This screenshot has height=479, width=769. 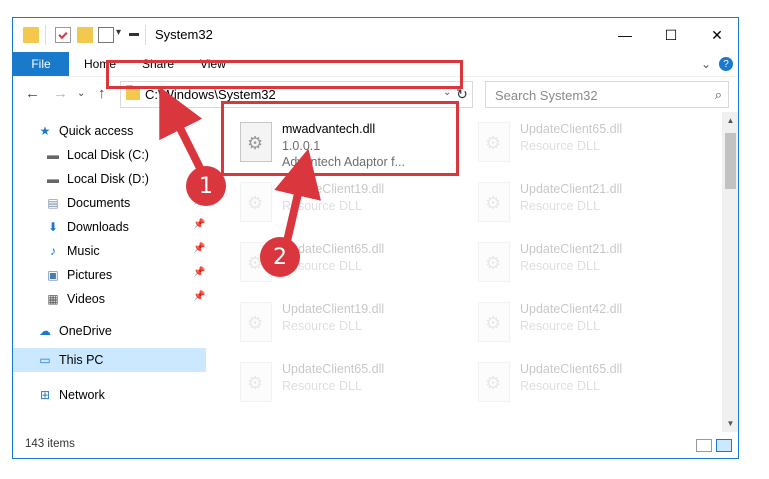 I want to click on scroll-thumb, so click(x=730, y=161).